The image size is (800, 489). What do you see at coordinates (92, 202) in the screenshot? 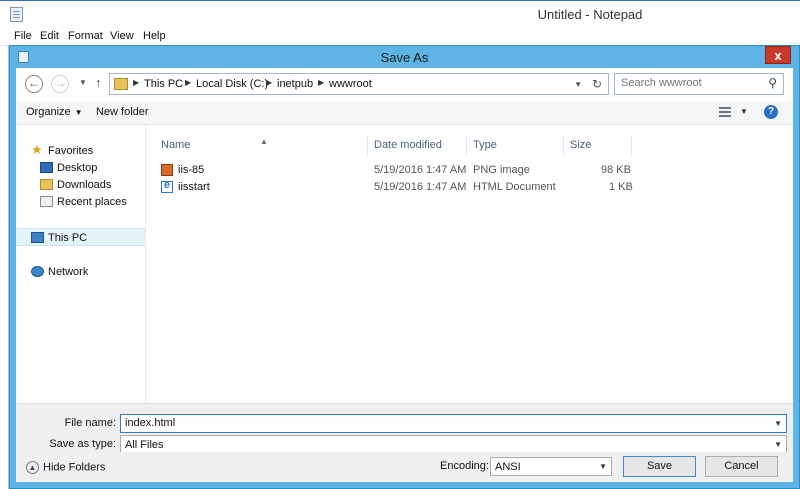
I see `nav-item-label: Recent places` at bounding box center [92, 202].